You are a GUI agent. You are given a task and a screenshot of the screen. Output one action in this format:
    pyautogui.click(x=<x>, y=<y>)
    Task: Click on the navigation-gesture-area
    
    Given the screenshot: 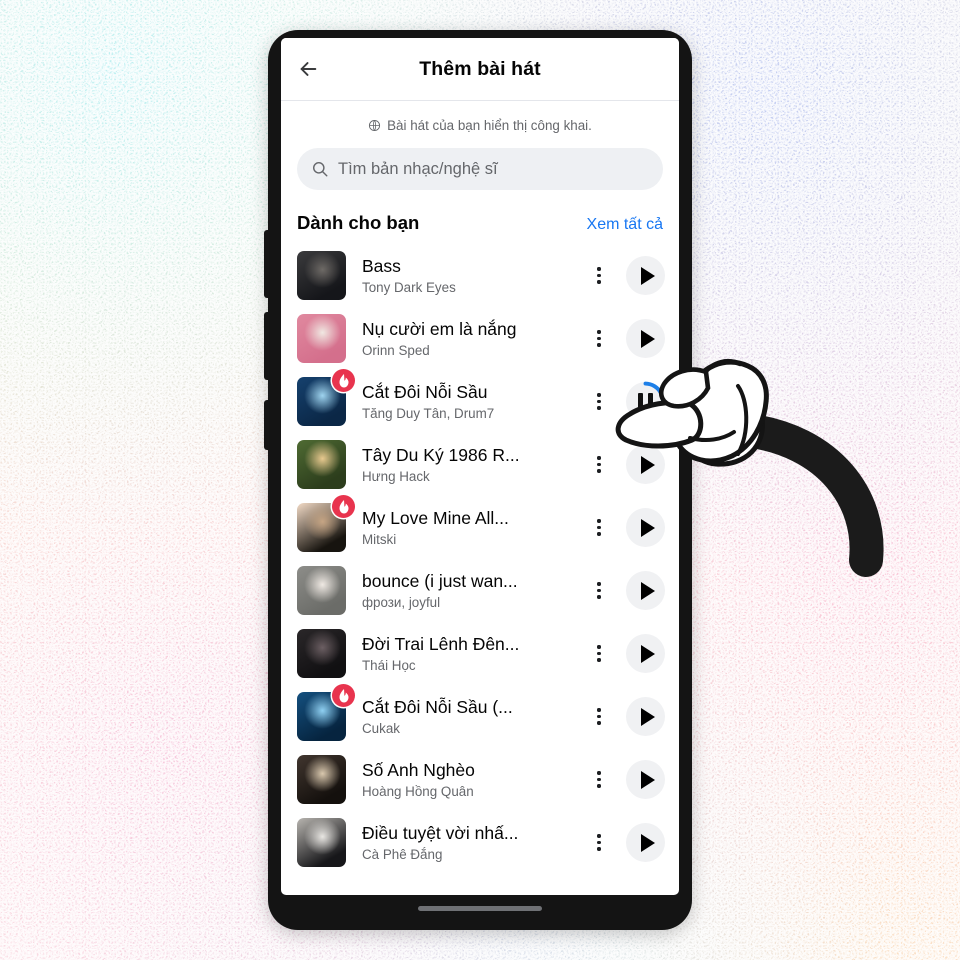 What is the action you would take?
    pyautogui.click(x=480, y=908)
    